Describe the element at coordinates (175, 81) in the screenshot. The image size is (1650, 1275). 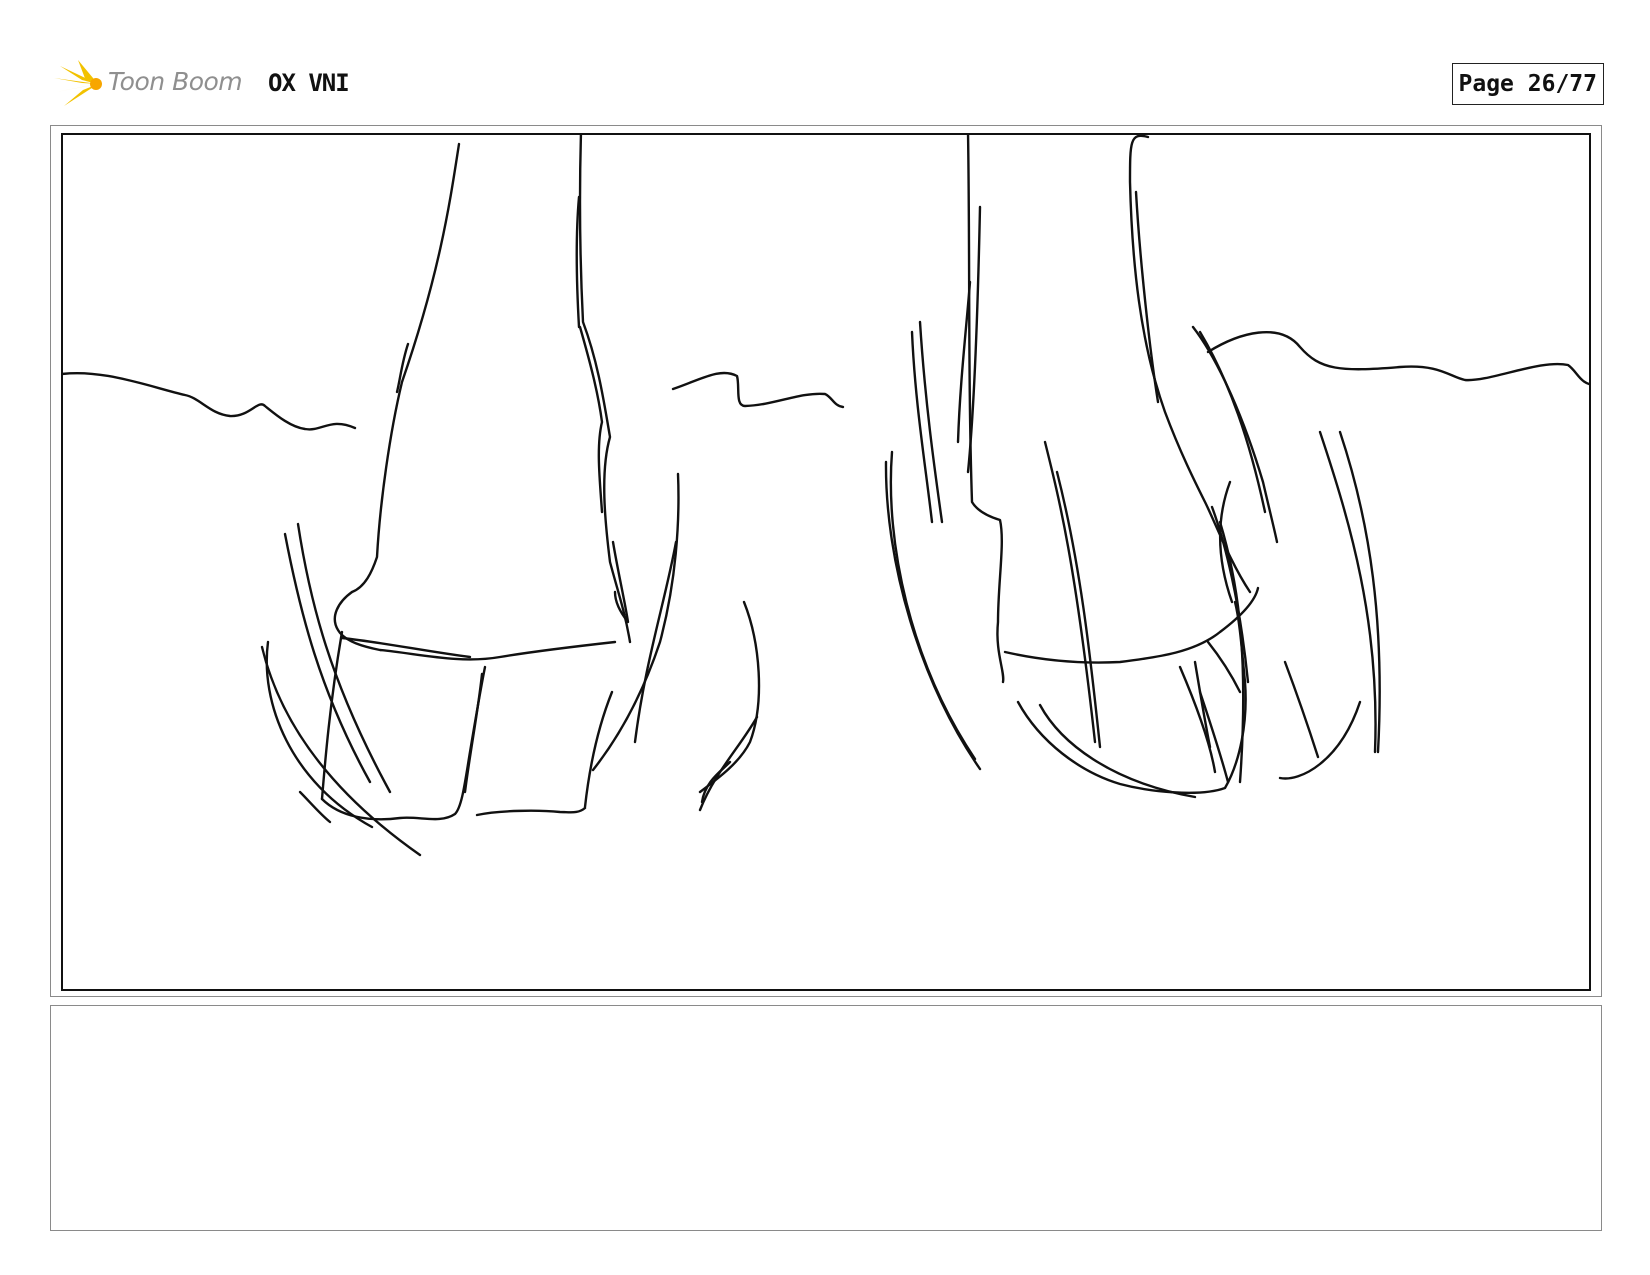
I see `logo-wordmark: Toon Boom` at that location.